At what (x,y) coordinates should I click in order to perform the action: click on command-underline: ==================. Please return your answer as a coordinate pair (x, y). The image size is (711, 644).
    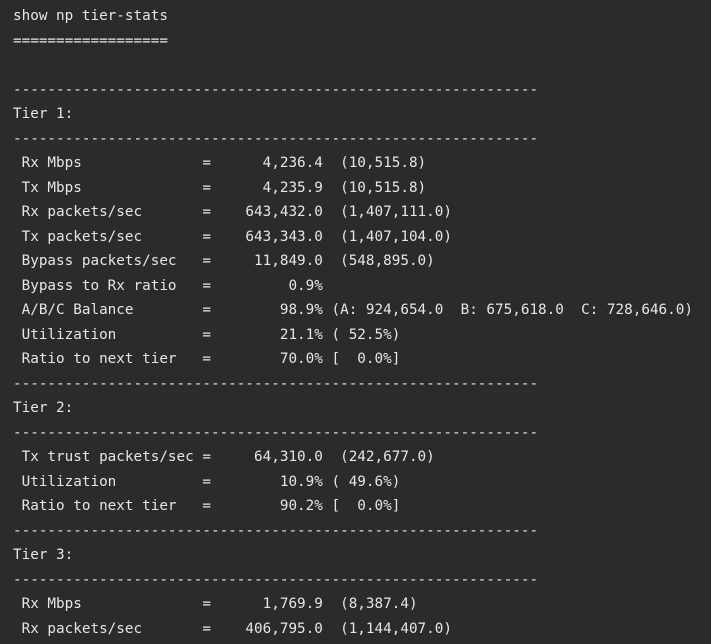
    Looking at the image, I should click on (90, 40).